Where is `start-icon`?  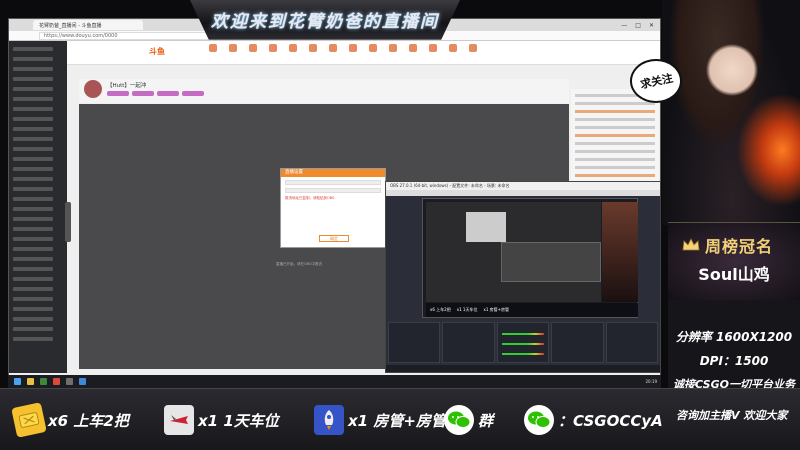
start-icon is located at coordinates (17, 381).